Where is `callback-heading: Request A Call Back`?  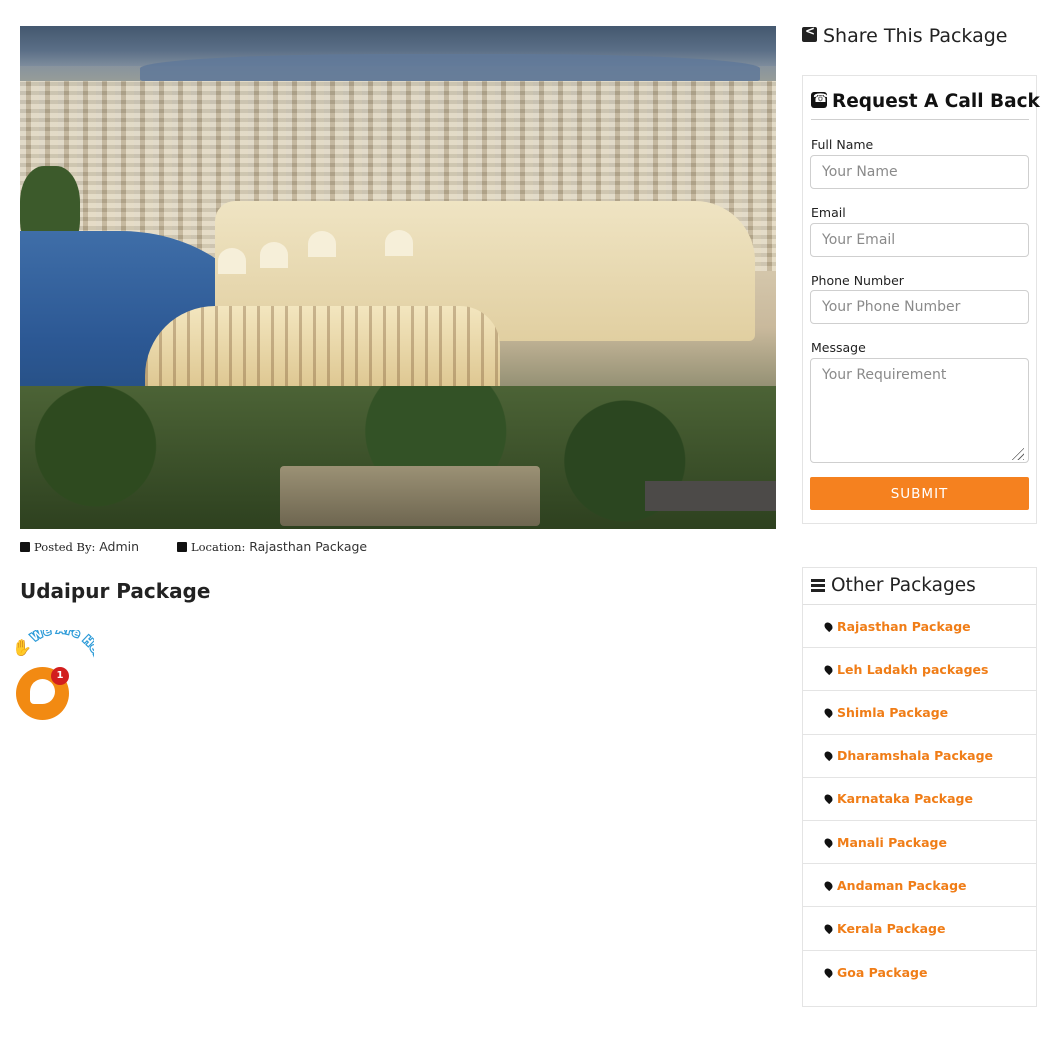
callback-heading: Request A Call Back is located at coordinates (925, 105).